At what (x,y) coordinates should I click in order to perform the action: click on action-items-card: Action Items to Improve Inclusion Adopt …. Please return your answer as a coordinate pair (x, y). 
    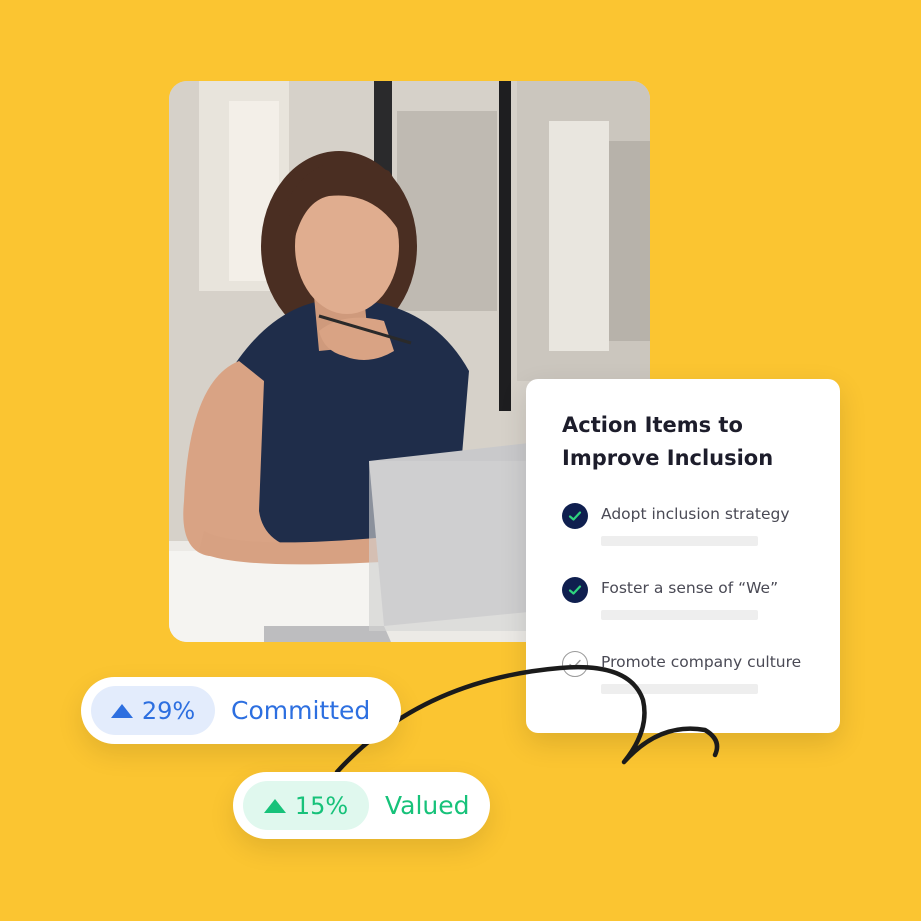
    Looking at the image, I should click on (683, 556).